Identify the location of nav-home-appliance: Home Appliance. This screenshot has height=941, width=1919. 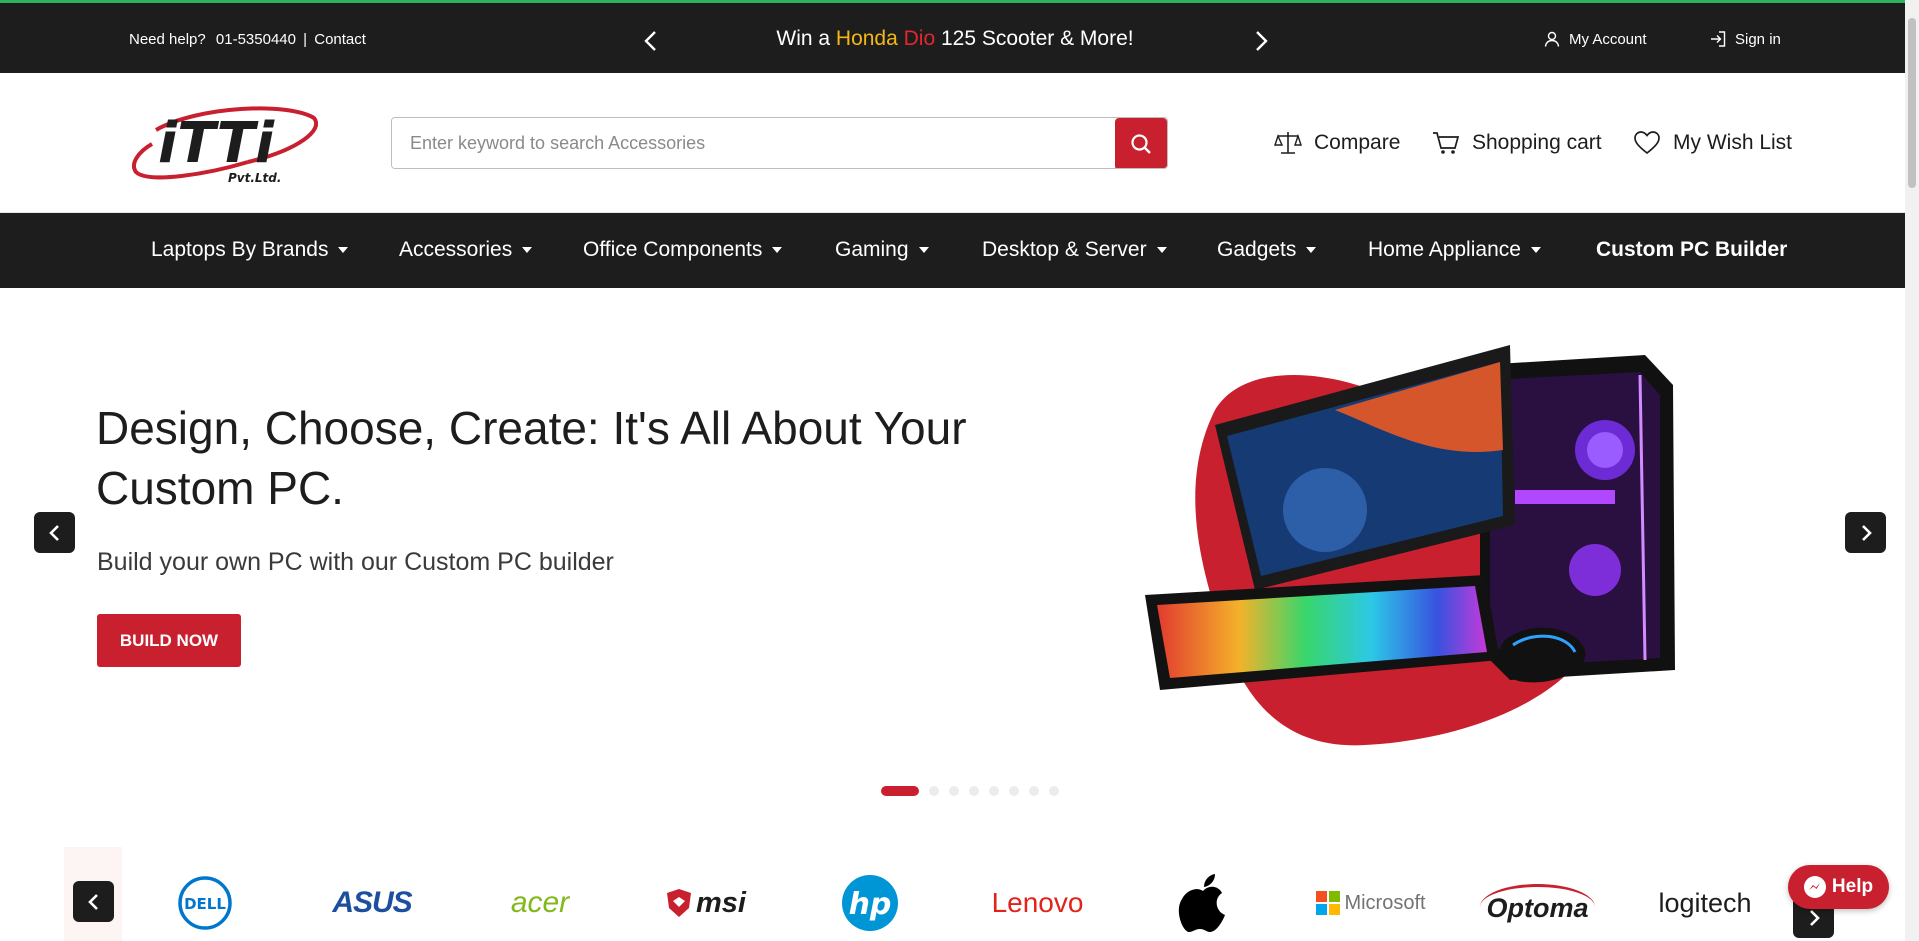
(1454, 250).